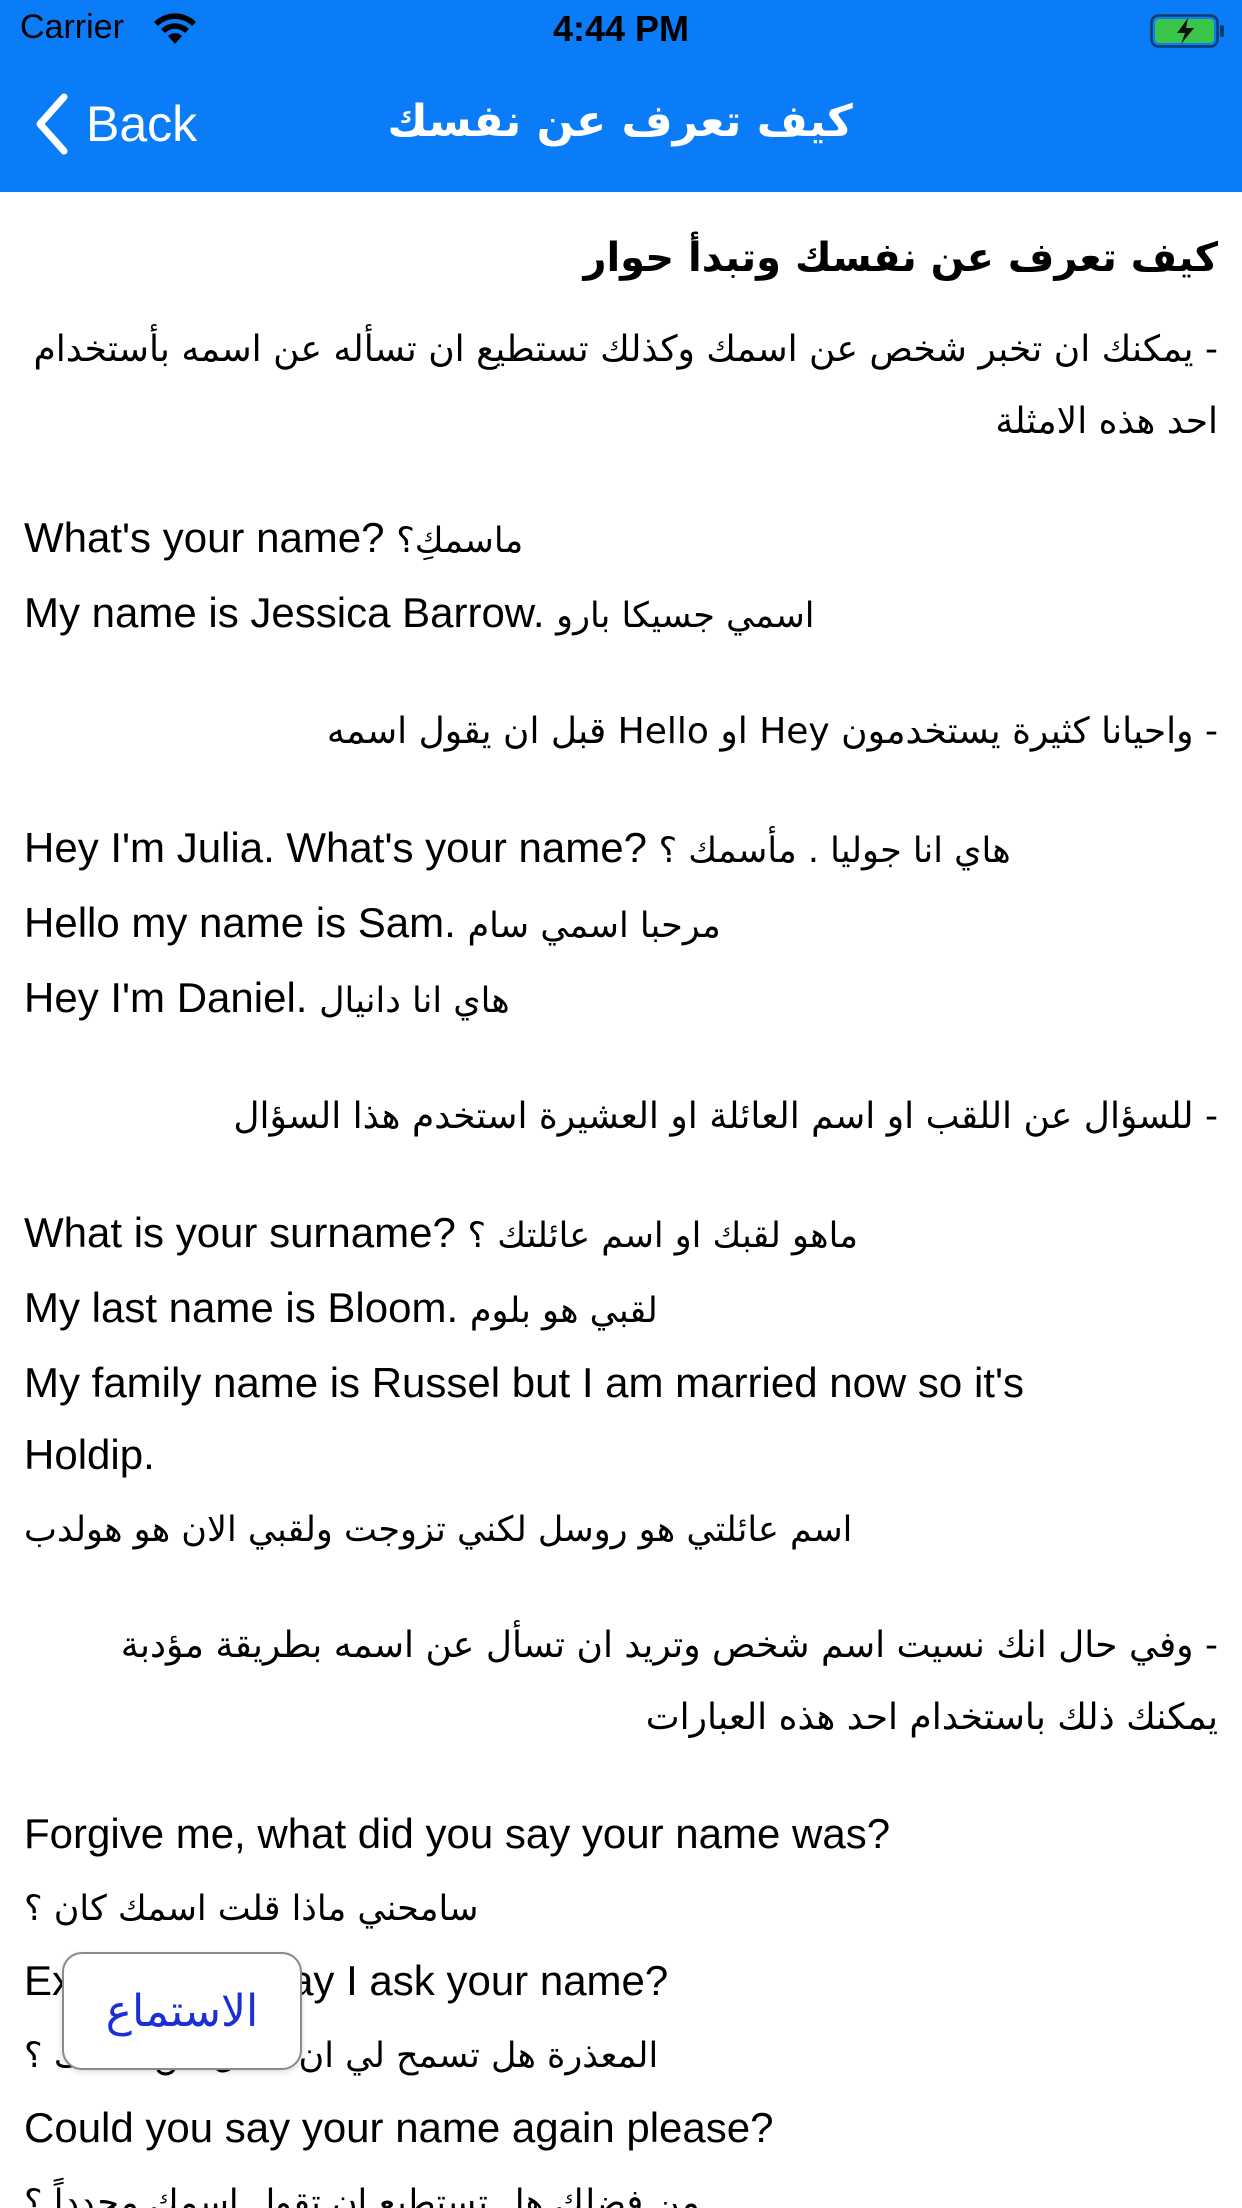  I want to click on chevron-left-icon, so click(52, 124).